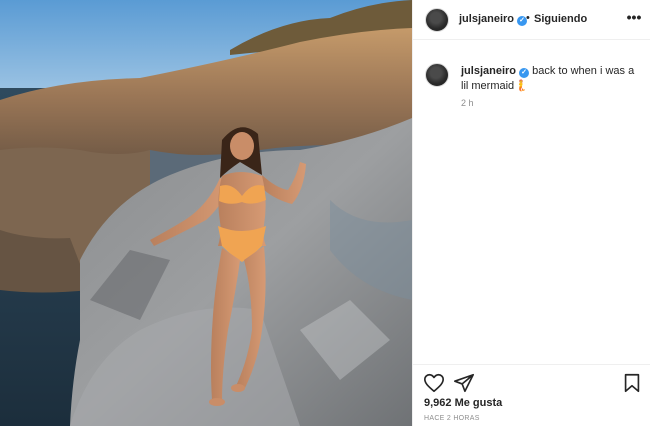 The image size is (650, 426). I want to click on caption-username-text: julsjaneiro, so click(488, 71).